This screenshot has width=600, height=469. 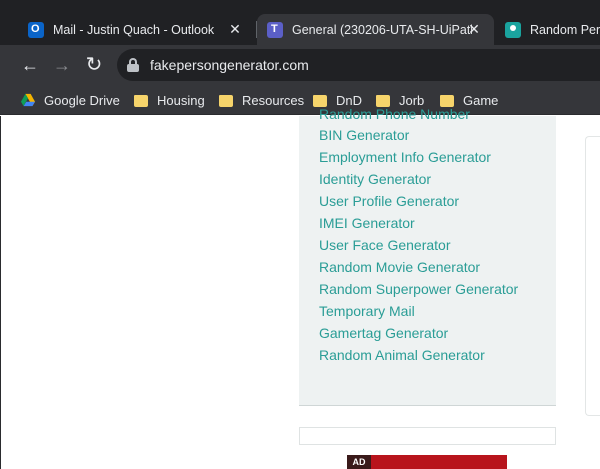 I want to click on sidebar-link: User Face Generator, so click(x=385, y=245).